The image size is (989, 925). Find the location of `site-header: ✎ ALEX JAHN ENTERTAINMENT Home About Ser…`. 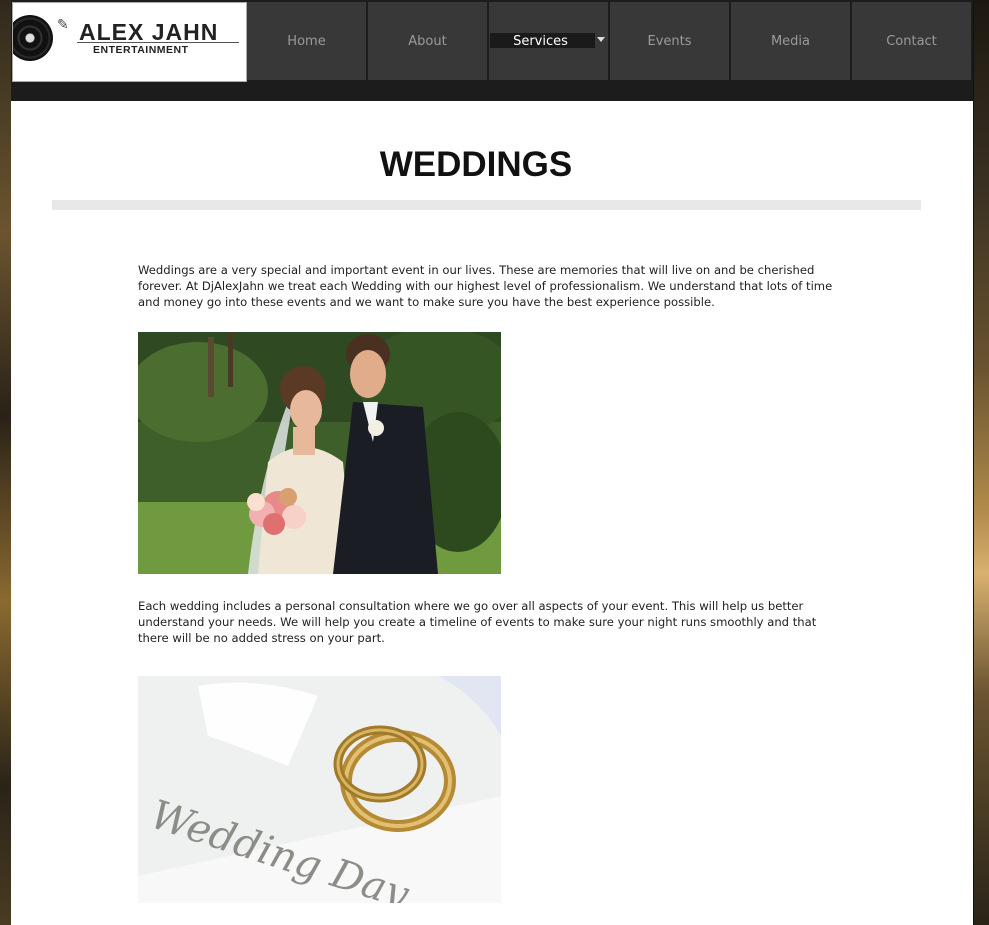

site-header: ✎ ALEX JAHN ENTERTAINMENT Home About Ser… is located at coordinates (492, 50).